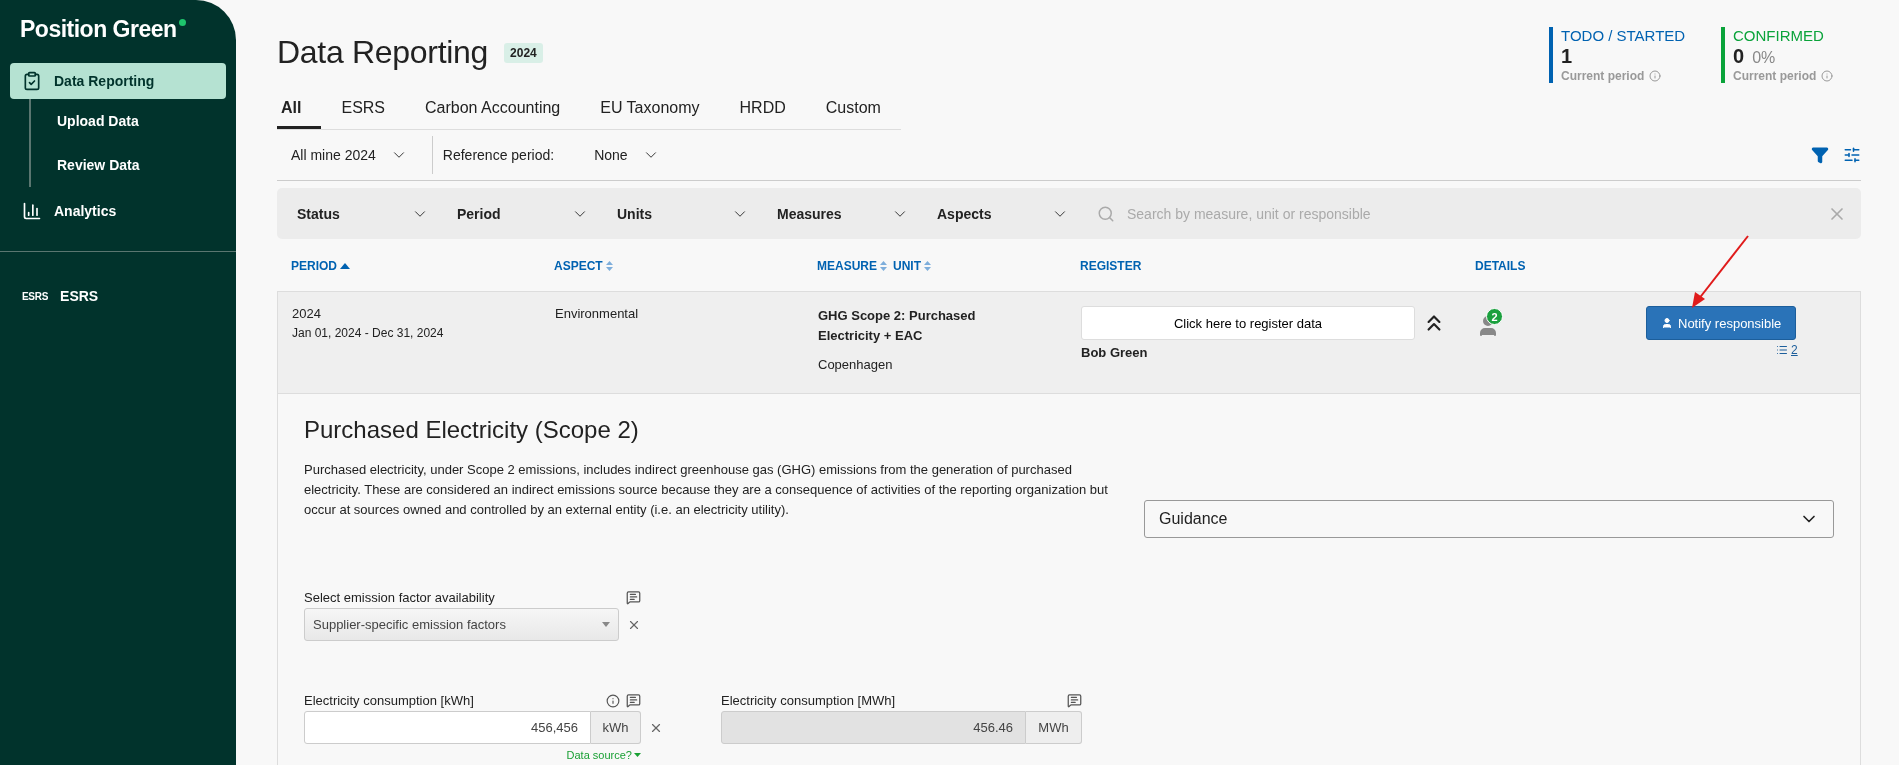  What do you see at coordinates (650, 109) in the screenshot?
I see `tab: EU Taxonomy` at bounding box center [650, 109].